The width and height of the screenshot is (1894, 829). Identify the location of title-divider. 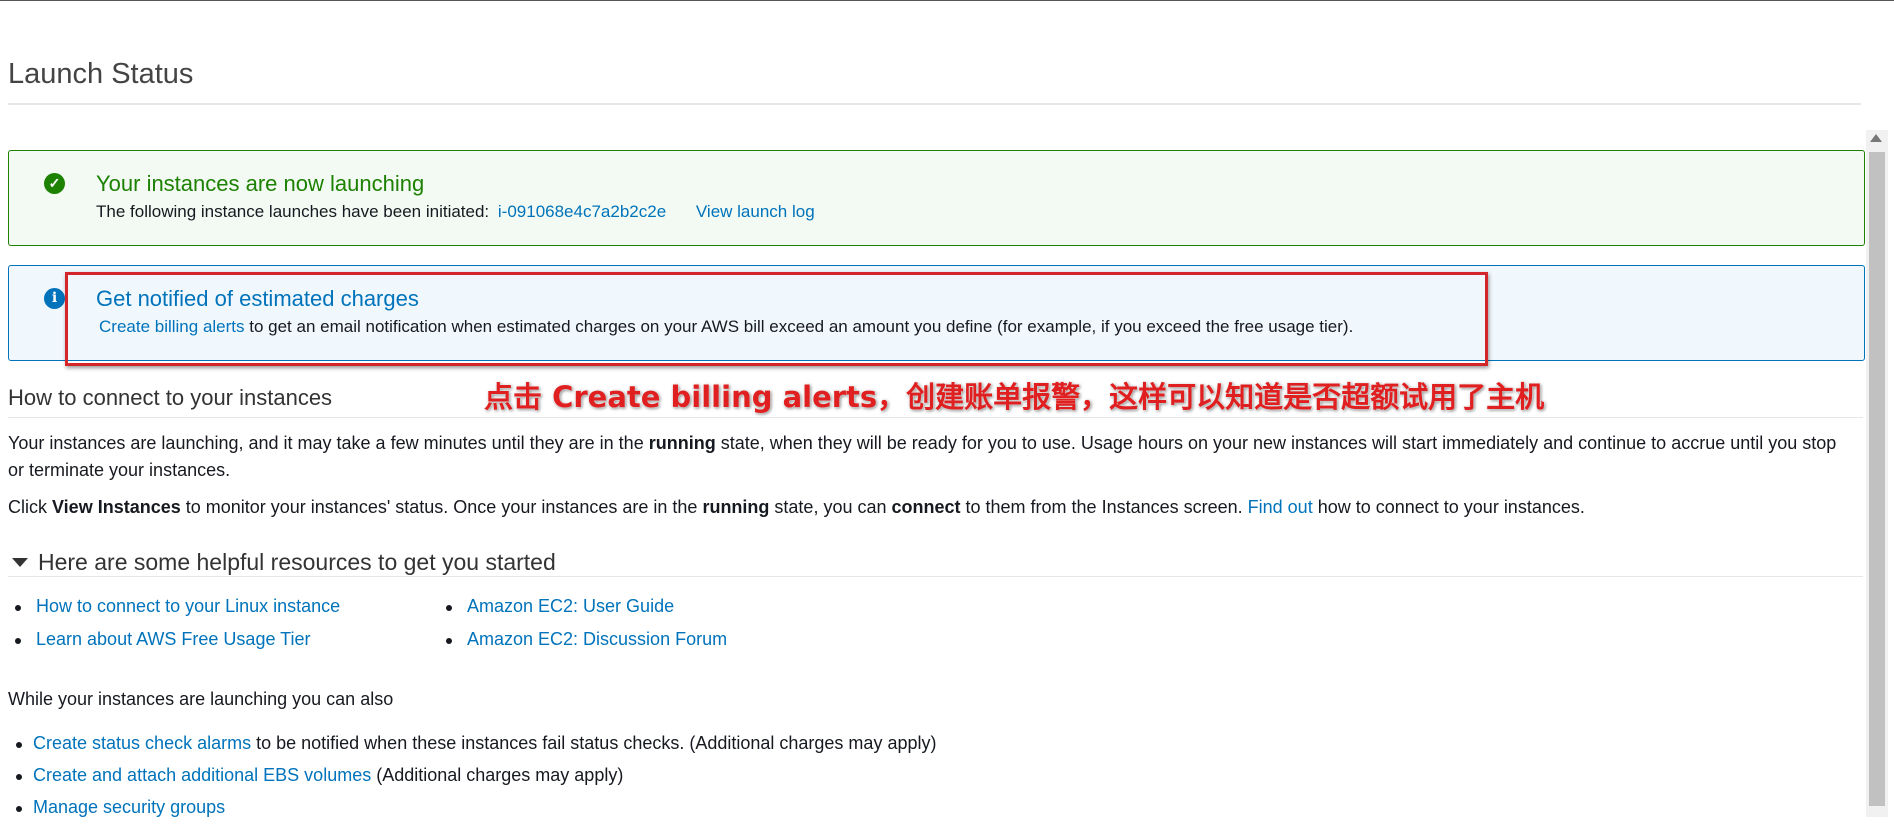
(934, 104).